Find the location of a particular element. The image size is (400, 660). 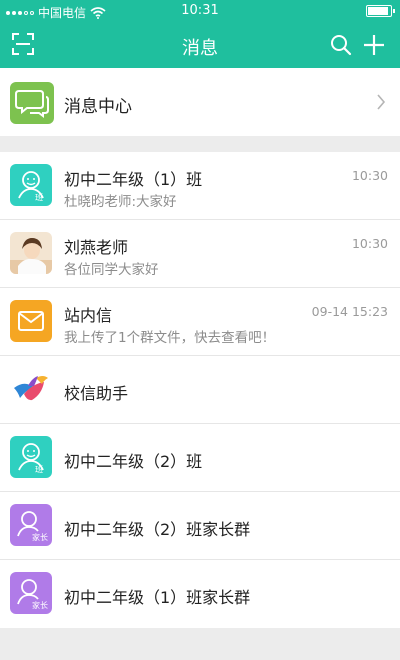

message-center-entry: 消息中心 is located at coordinates (200, 102).